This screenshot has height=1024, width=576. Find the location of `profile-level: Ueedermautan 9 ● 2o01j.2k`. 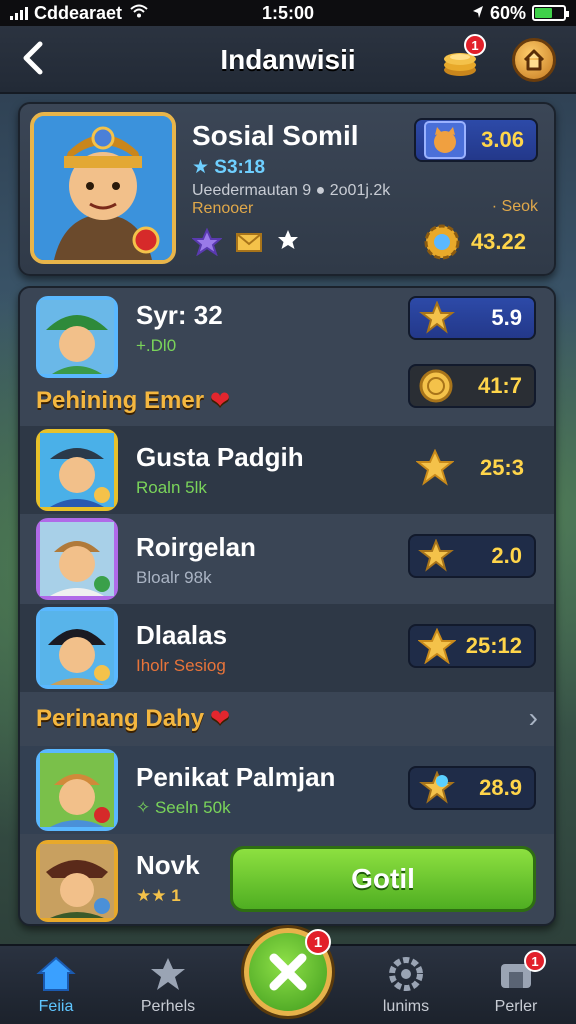

profile-level: Ueedermautan 9 ● 2o01j.2k is located at coordinates (291, 190).